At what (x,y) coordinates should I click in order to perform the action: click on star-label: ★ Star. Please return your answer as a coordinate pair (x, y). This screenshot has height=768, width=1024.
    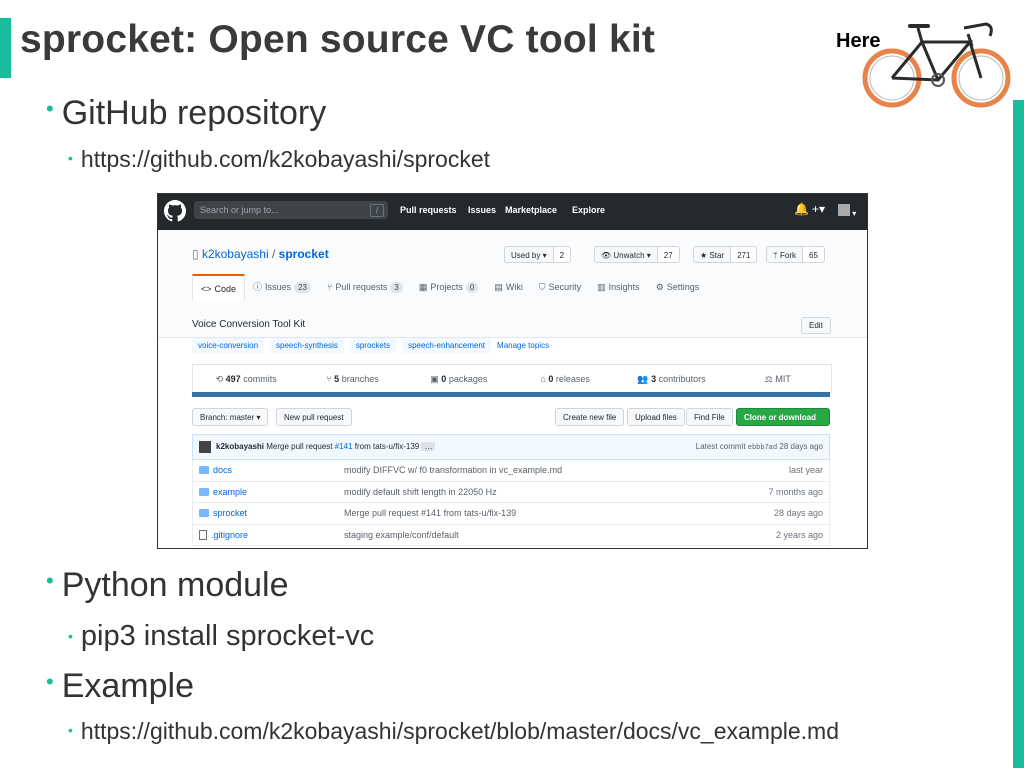
    Looking at the image, I should click on (712, 254).